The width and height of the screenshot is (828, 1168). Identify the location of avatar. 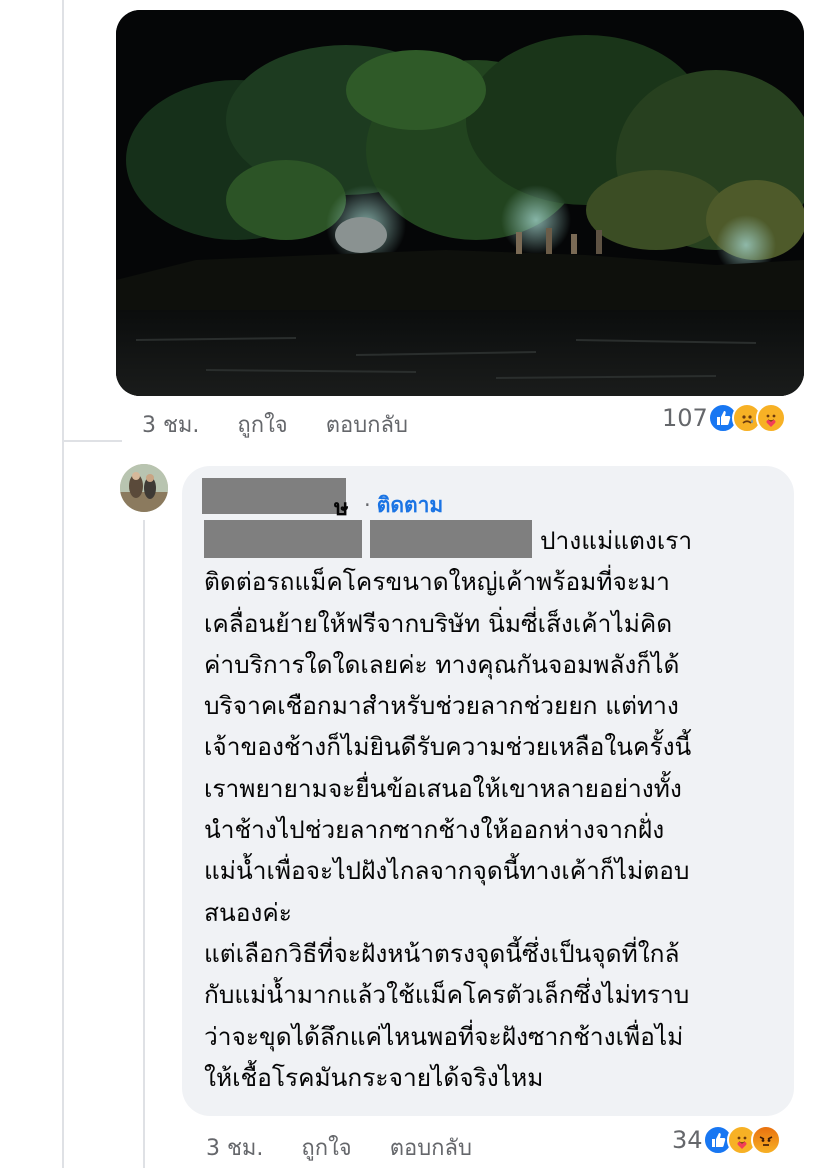
(144, 488).